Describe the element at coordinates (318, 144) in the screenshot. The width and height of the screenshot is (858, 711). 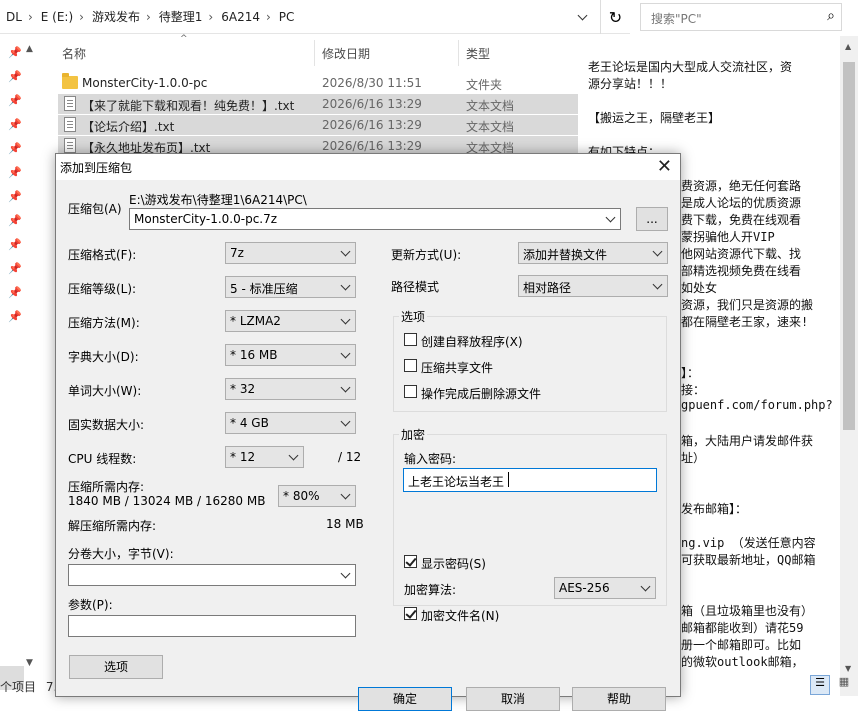
I see `file-row-txt-address: 【永久地址发布页】.txt 2026/6/16 13:29 文本文档` at that location.